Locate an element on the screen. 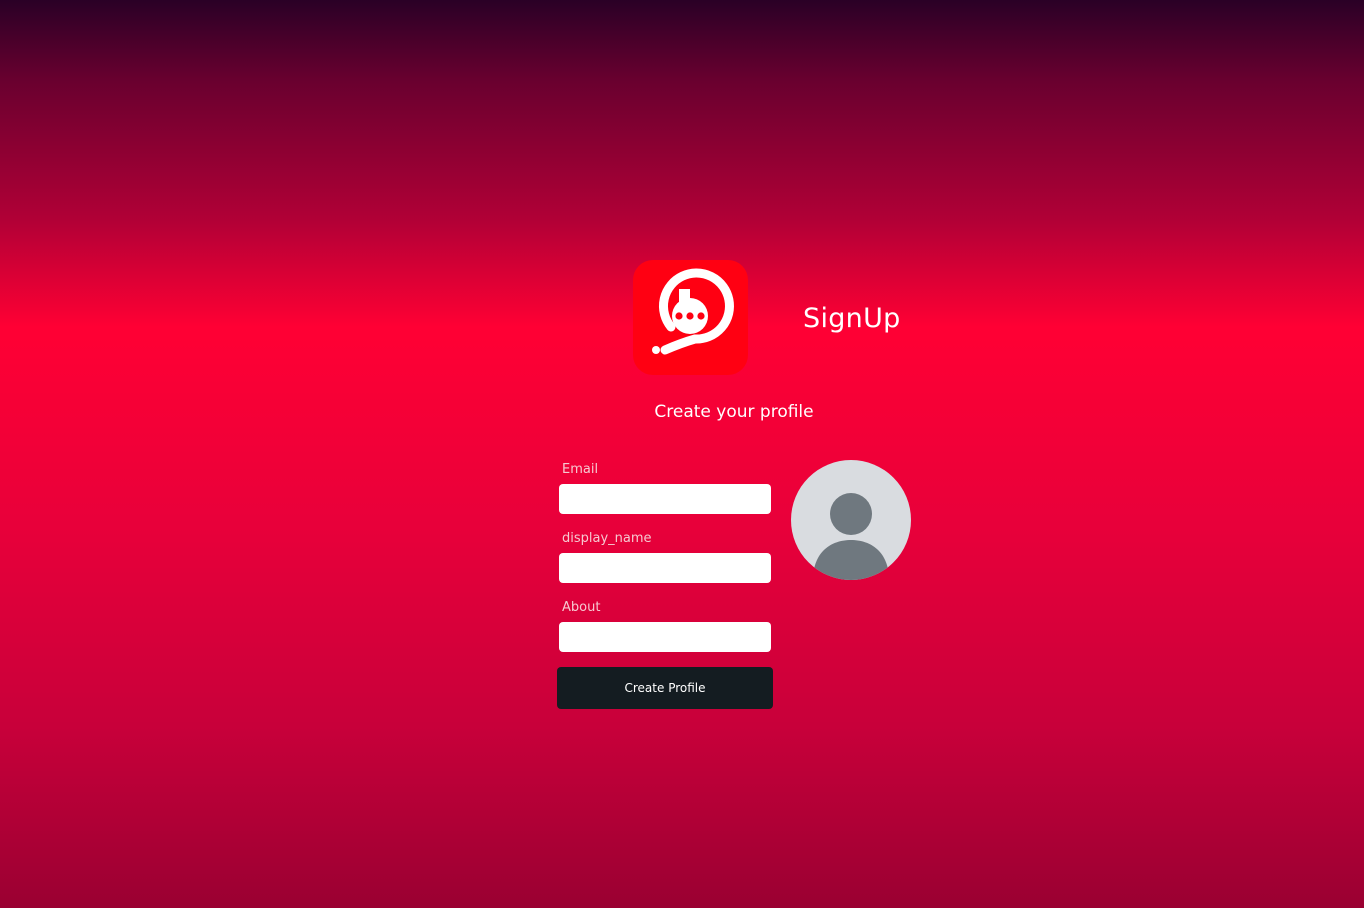 The width and height of the screenshot is (1364, 908). default-user-avatar-icon is located at coordinates (851, 536).